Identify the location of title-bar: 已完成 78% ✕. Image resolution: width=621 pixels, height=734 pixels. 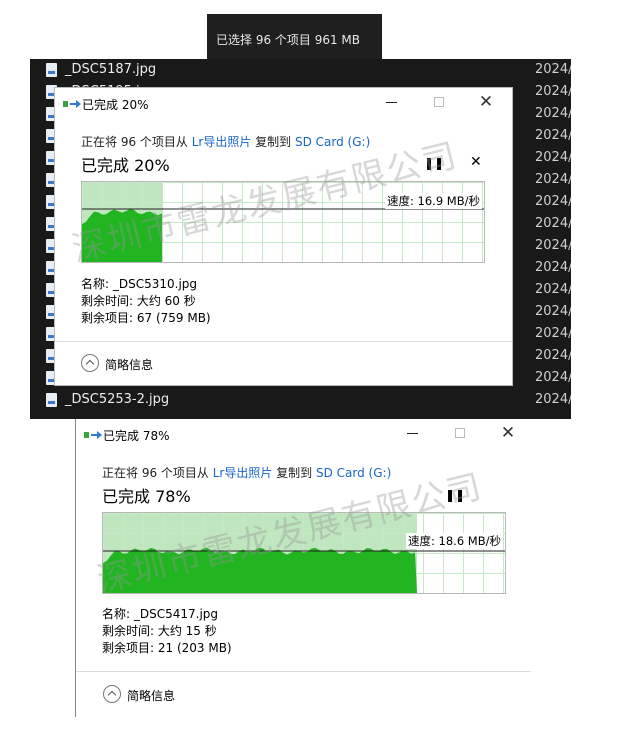
(303, 435).